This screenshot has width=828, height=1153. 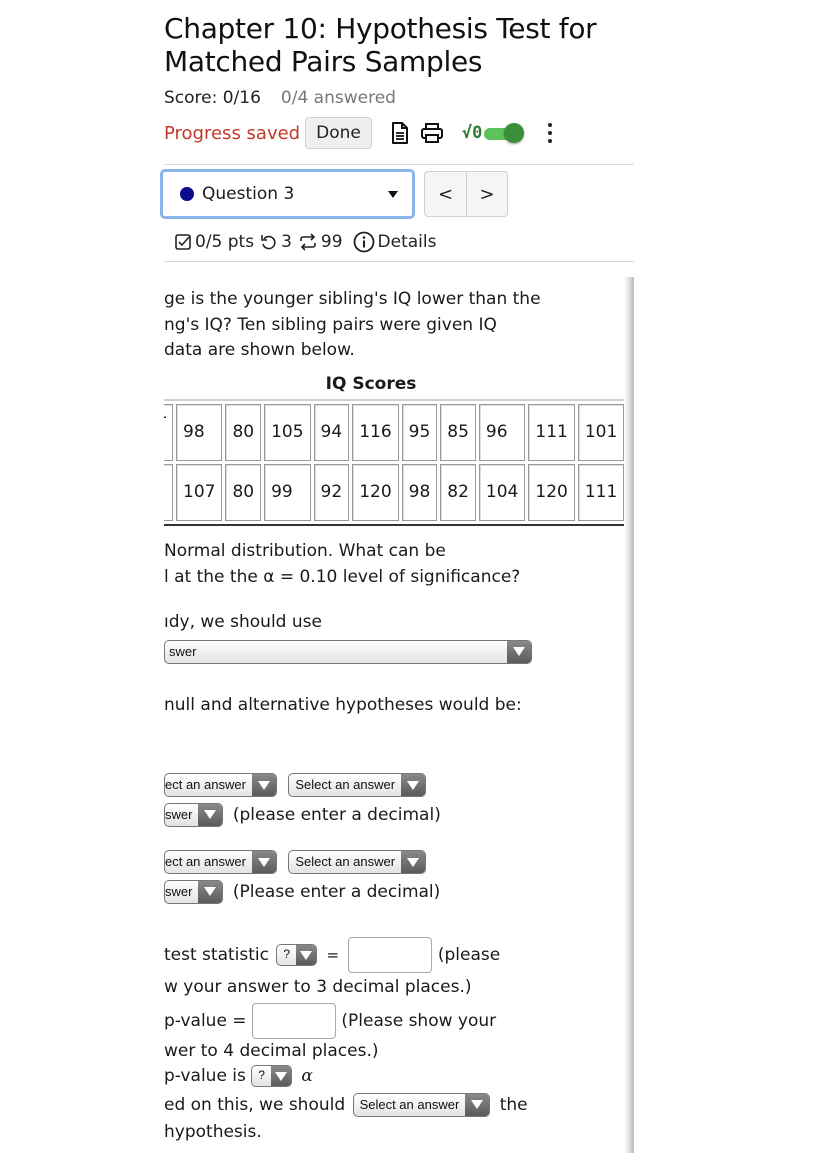 What do you see at coordinates (348, 651) in the screenshot?
I see `study-select: swer` at bounding box center [348, 651].